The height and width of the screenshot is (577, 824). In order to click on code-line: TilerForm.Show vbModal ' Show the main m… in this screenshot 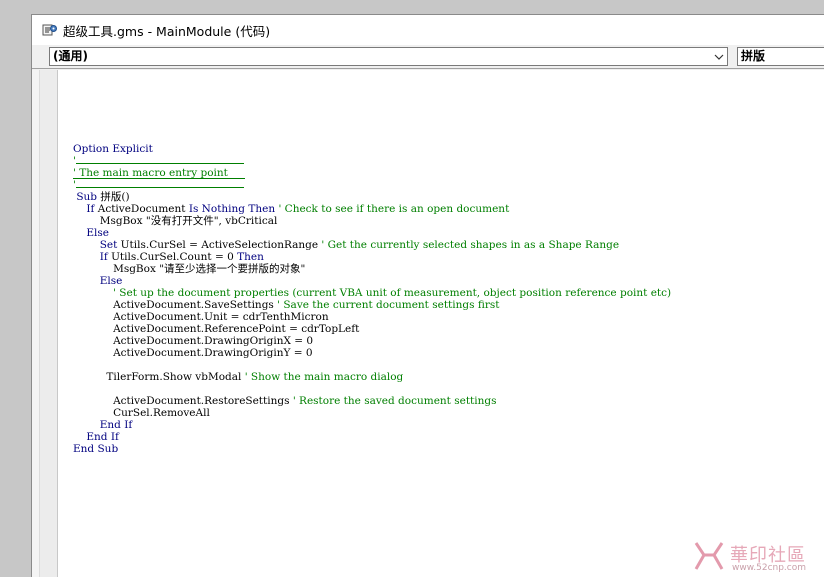, I will do `click(448, 377)`.